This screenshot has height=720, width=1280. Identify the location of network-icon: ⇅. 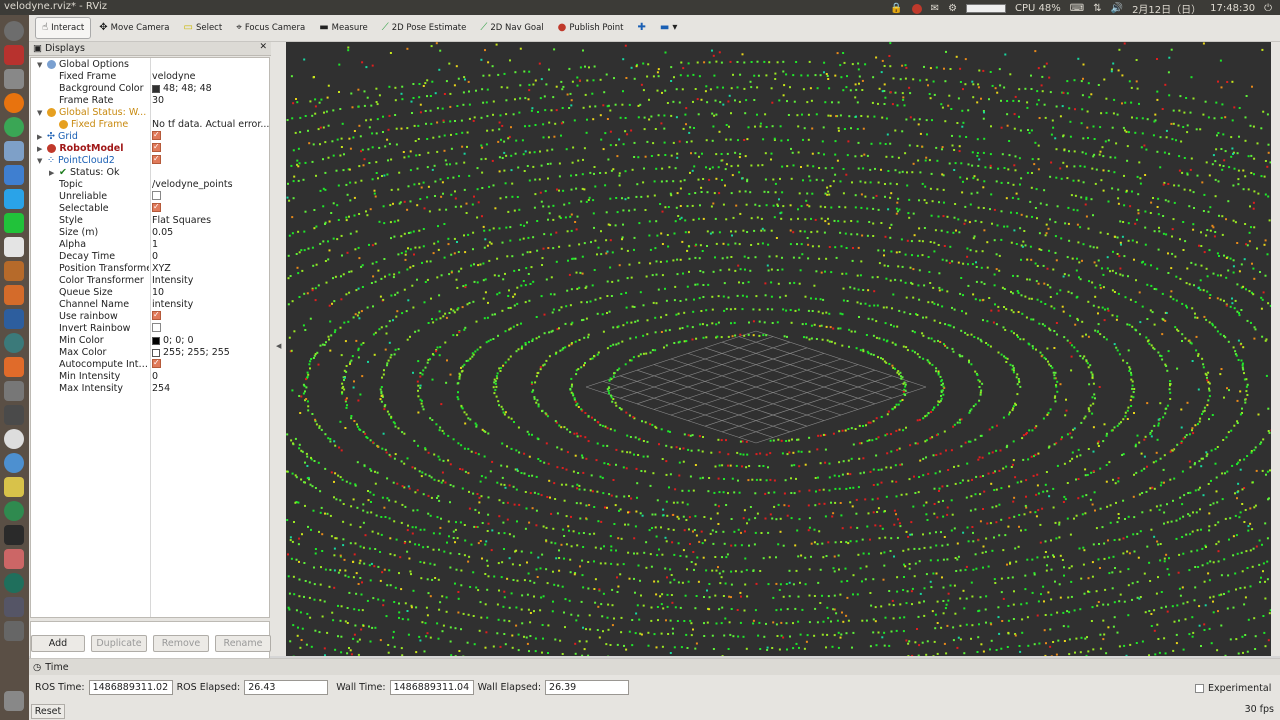
(1097, 8).